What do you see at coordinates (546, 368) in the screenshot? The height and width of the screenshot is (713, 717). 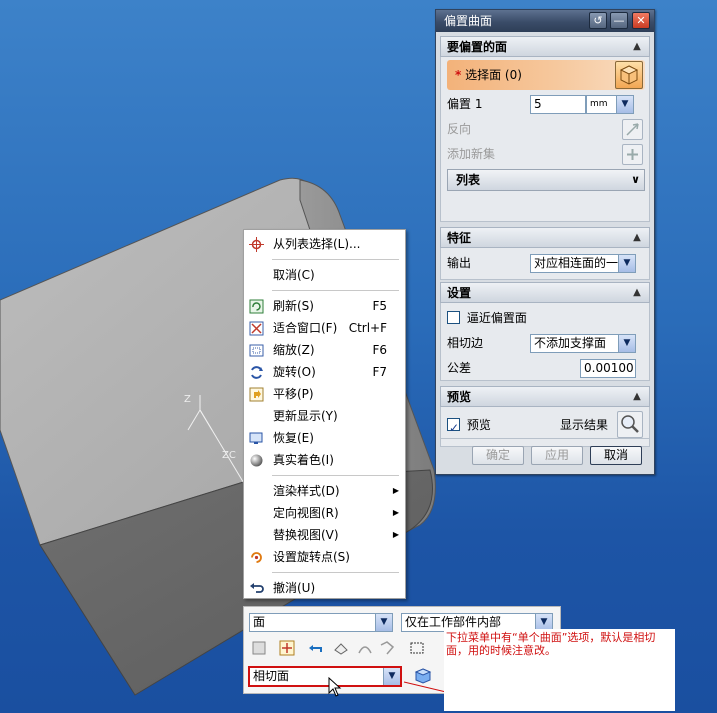 I see `tolerance-row: 公差 0.00100` at bounding box center [546, 368].